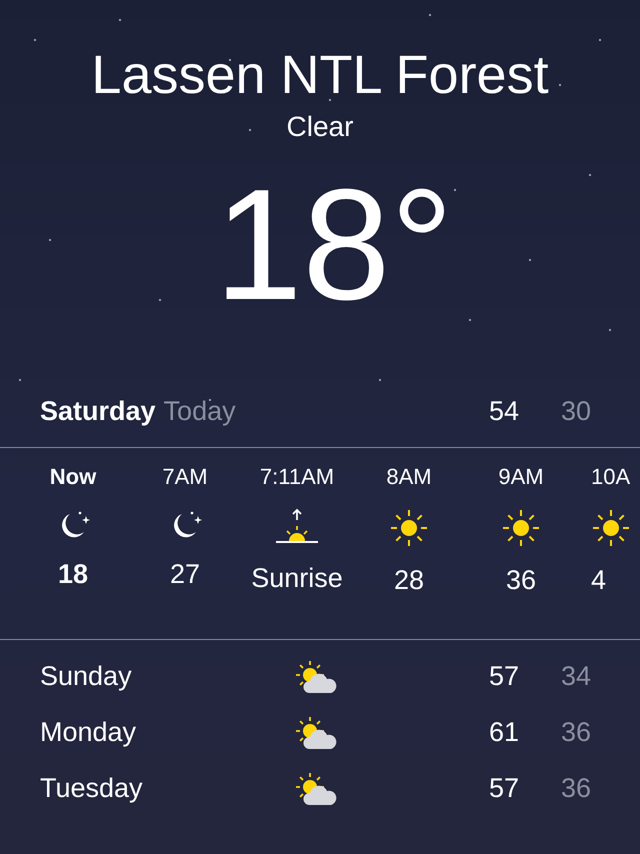  Describe the element at coordinates (610, 477) in the screenshot. I see `hour-label: 10A` at that location.